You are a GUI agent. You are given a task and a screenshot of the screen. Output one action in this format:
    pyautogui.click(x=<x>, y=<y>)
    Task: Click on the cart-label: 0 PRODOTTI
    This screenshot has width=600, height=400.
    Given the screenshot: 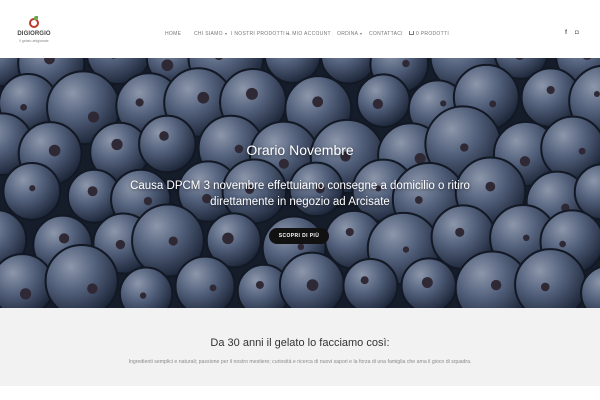 What is the action you would take?
    pyautogui.click(x=433, y=34)
    